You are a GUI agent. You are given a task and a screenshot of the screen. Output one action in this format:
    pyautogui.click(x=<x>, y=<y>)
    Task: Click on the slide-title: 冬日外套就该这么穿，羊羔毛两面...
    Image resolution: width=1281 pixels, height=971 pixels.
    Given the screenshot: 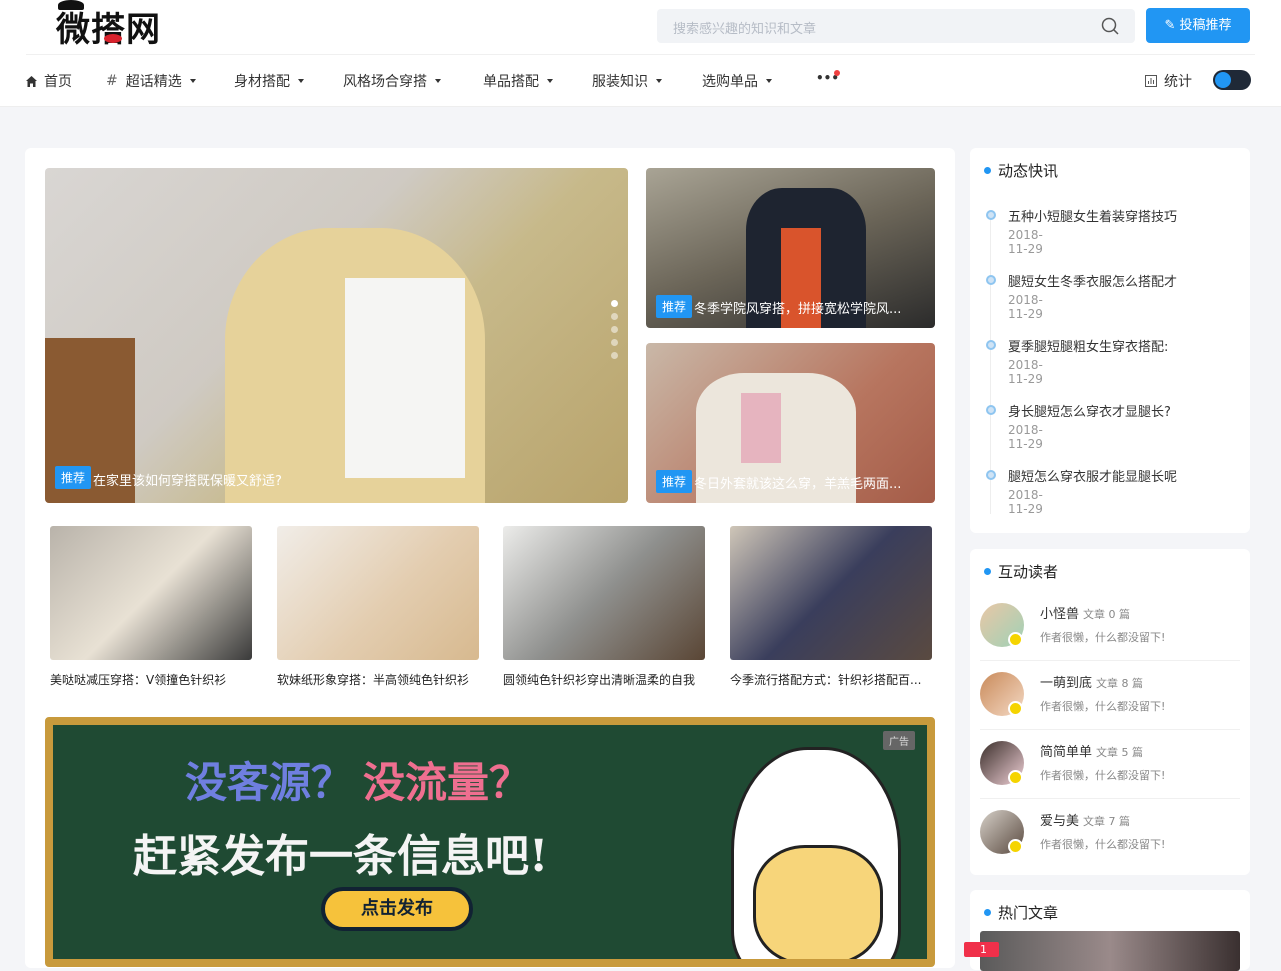 What is the action you would take?
    pyautogui.click(x=806, y=482)
    